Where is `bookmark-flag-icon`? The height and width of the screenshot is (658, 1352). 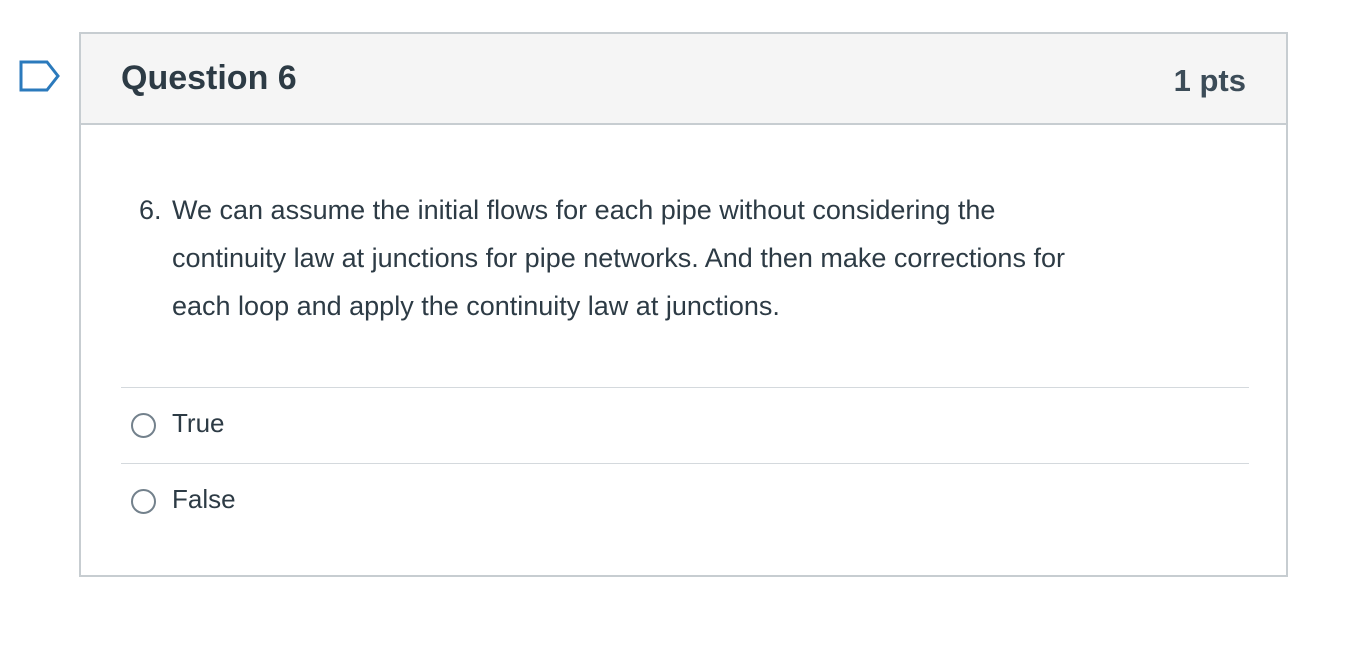 bookmark-flag-icon is located at coordinates (39, 76).